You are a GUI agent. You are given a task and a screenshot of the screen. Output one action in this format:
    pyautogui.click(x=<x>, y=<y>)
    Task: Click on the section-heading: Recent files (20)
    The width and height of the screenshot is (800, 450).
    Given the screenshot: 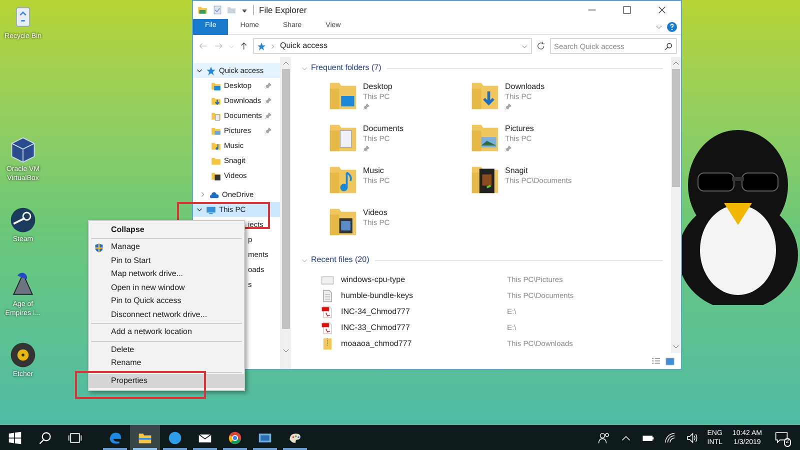 What is the action you would take?
    pyautogui.click(x=340, y=260)
    